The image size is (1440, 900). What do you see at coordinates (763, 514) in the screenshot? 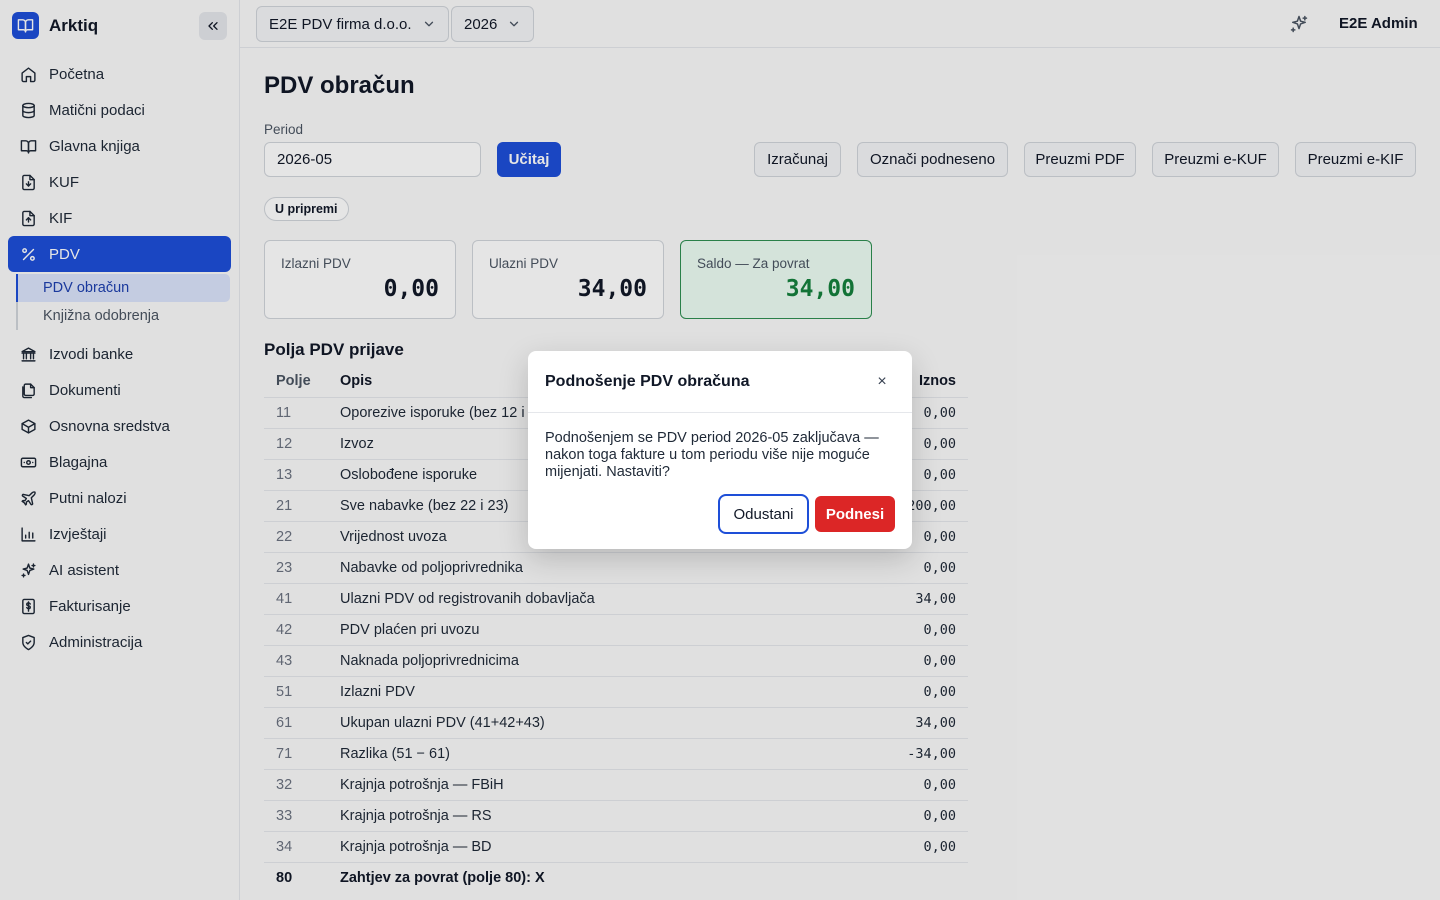
I see `cancel-button: Odustani` at bounding box center [763, 514].